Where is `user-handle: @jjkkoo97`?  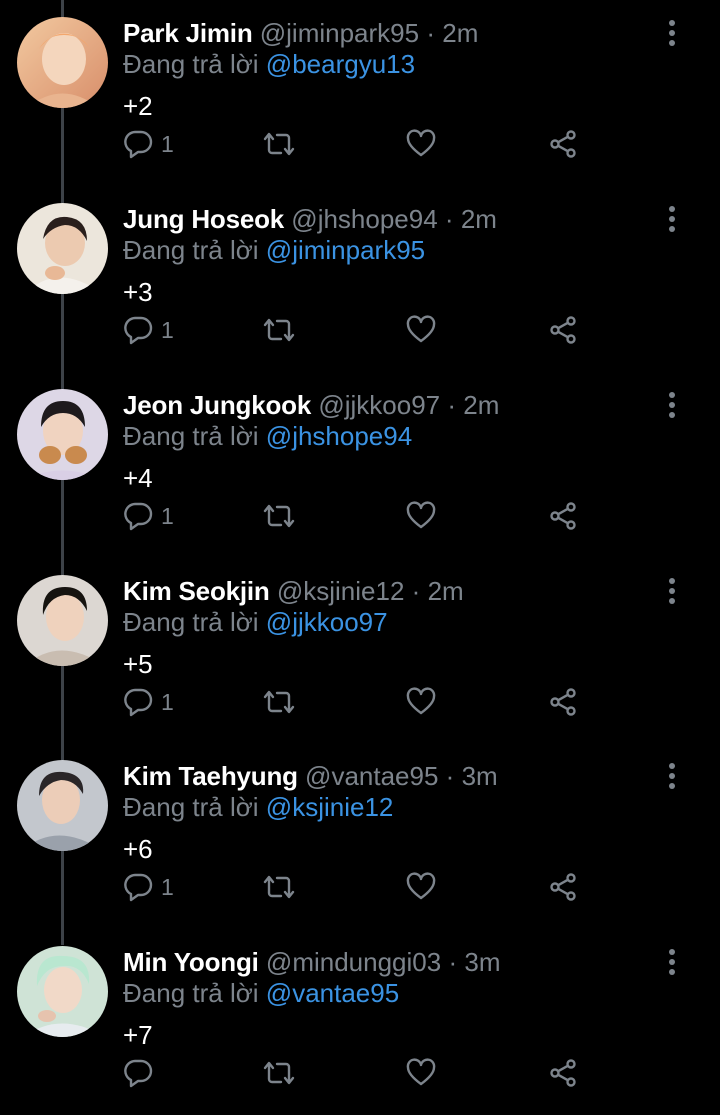 user-handle: @jjkkoo97 is located at coordinates (379, 405).